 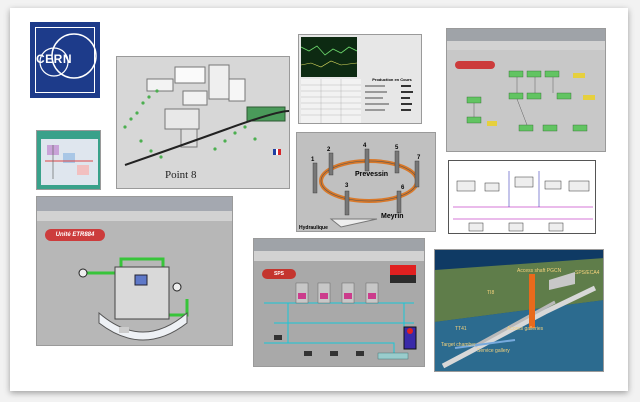 I want to click on access-shaft-label: Access shaft PGCN, so click(x=539, y=271).